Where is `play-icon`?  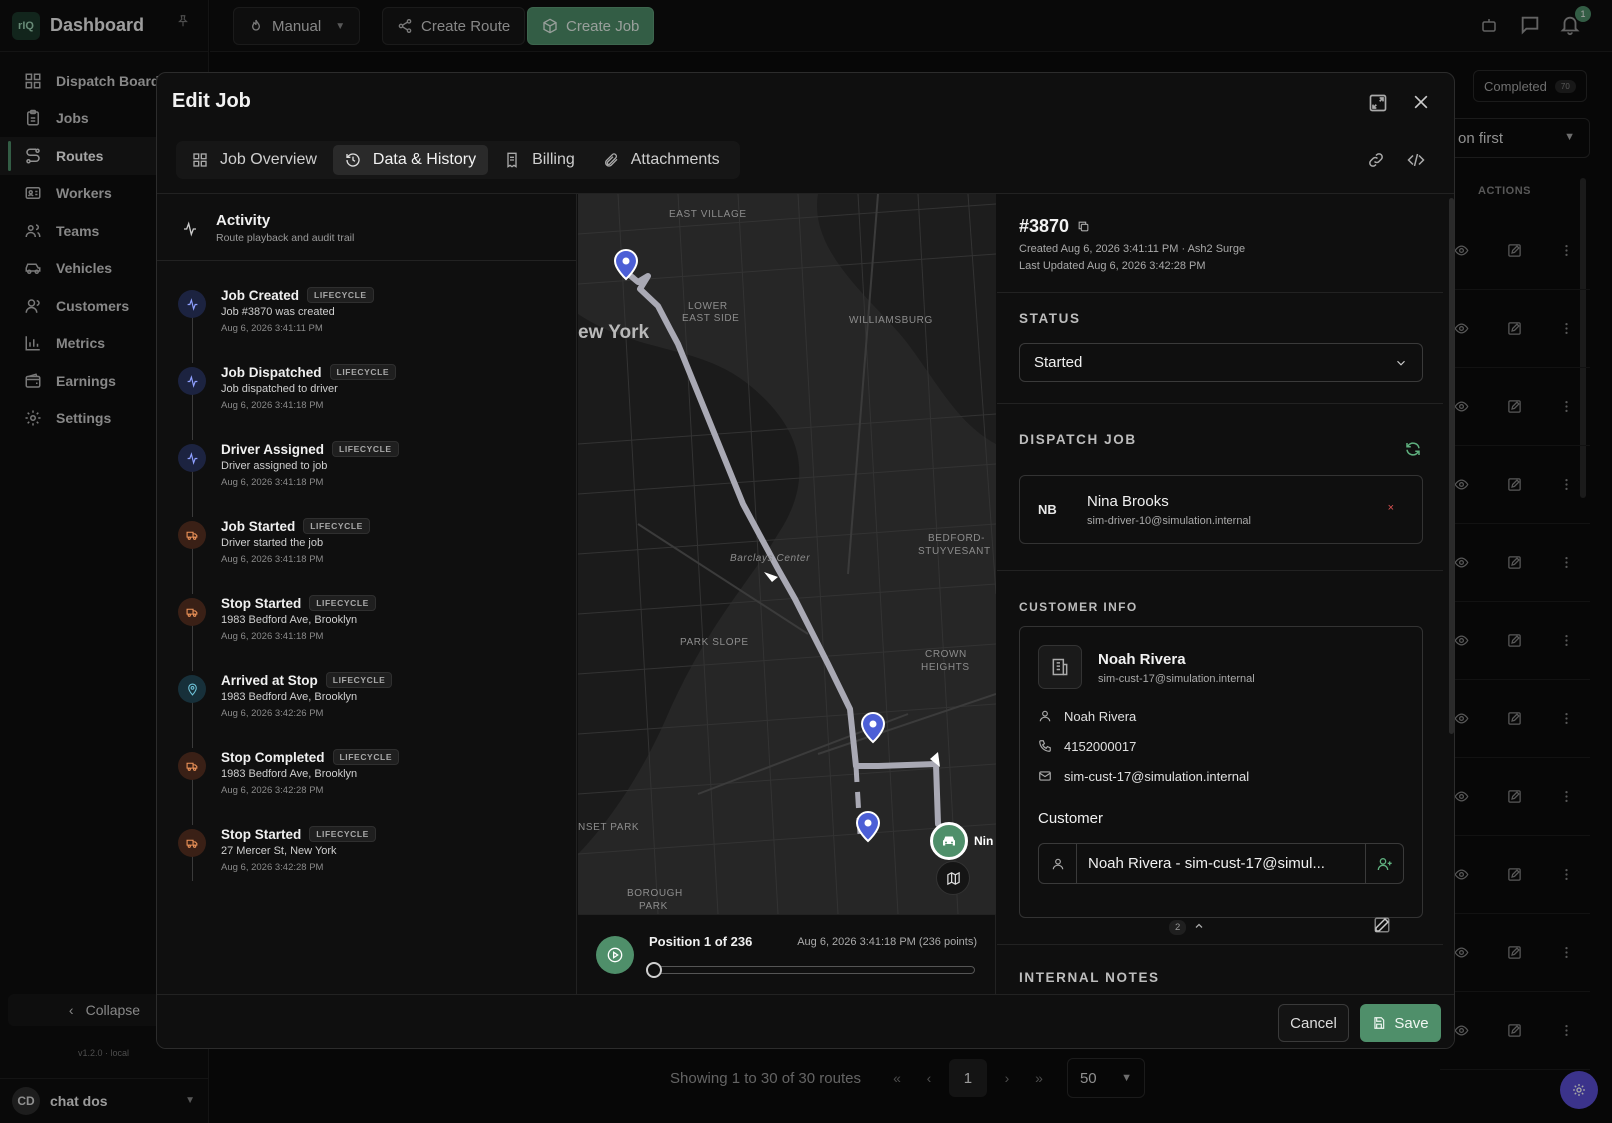 play-icon is located at coordinates (615, 955).